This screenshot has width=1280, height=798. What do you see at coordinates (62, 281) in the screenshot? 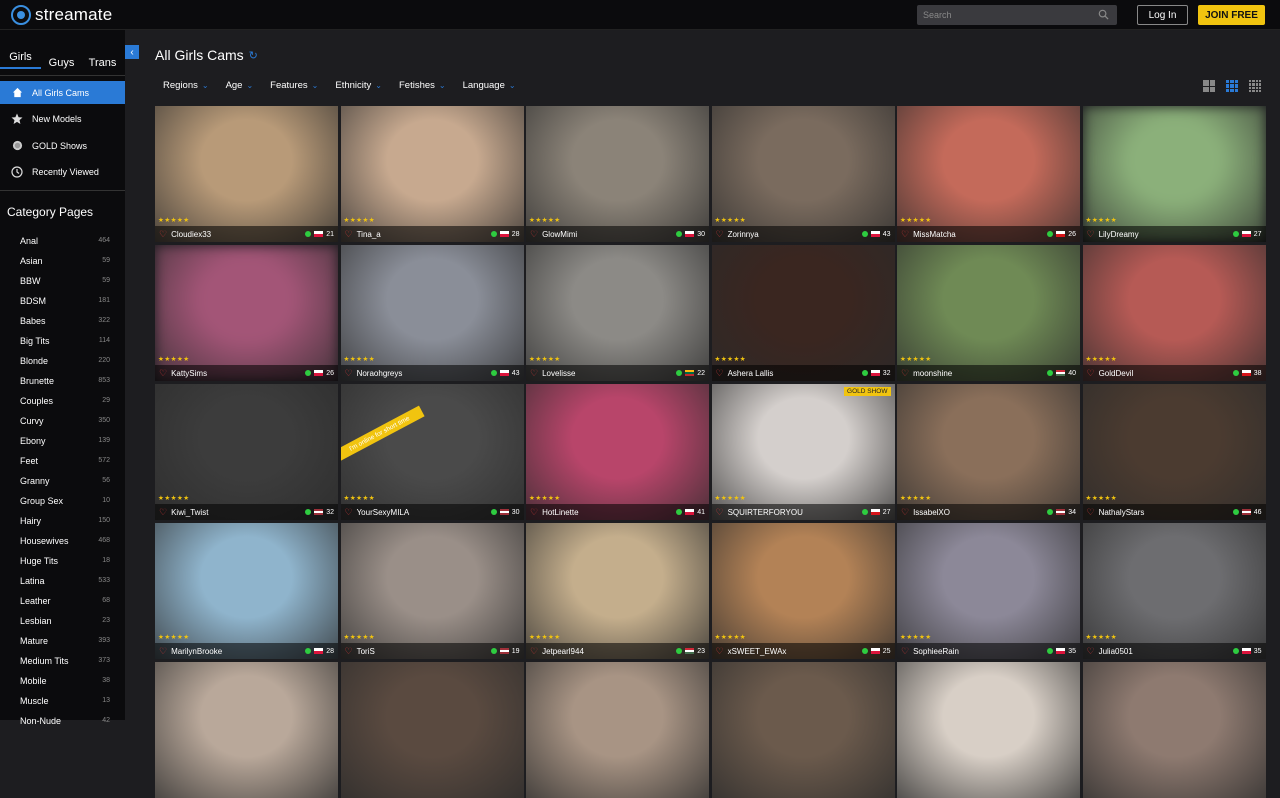
I see `category-item: BBW 59` at bounding box center [62, 281].